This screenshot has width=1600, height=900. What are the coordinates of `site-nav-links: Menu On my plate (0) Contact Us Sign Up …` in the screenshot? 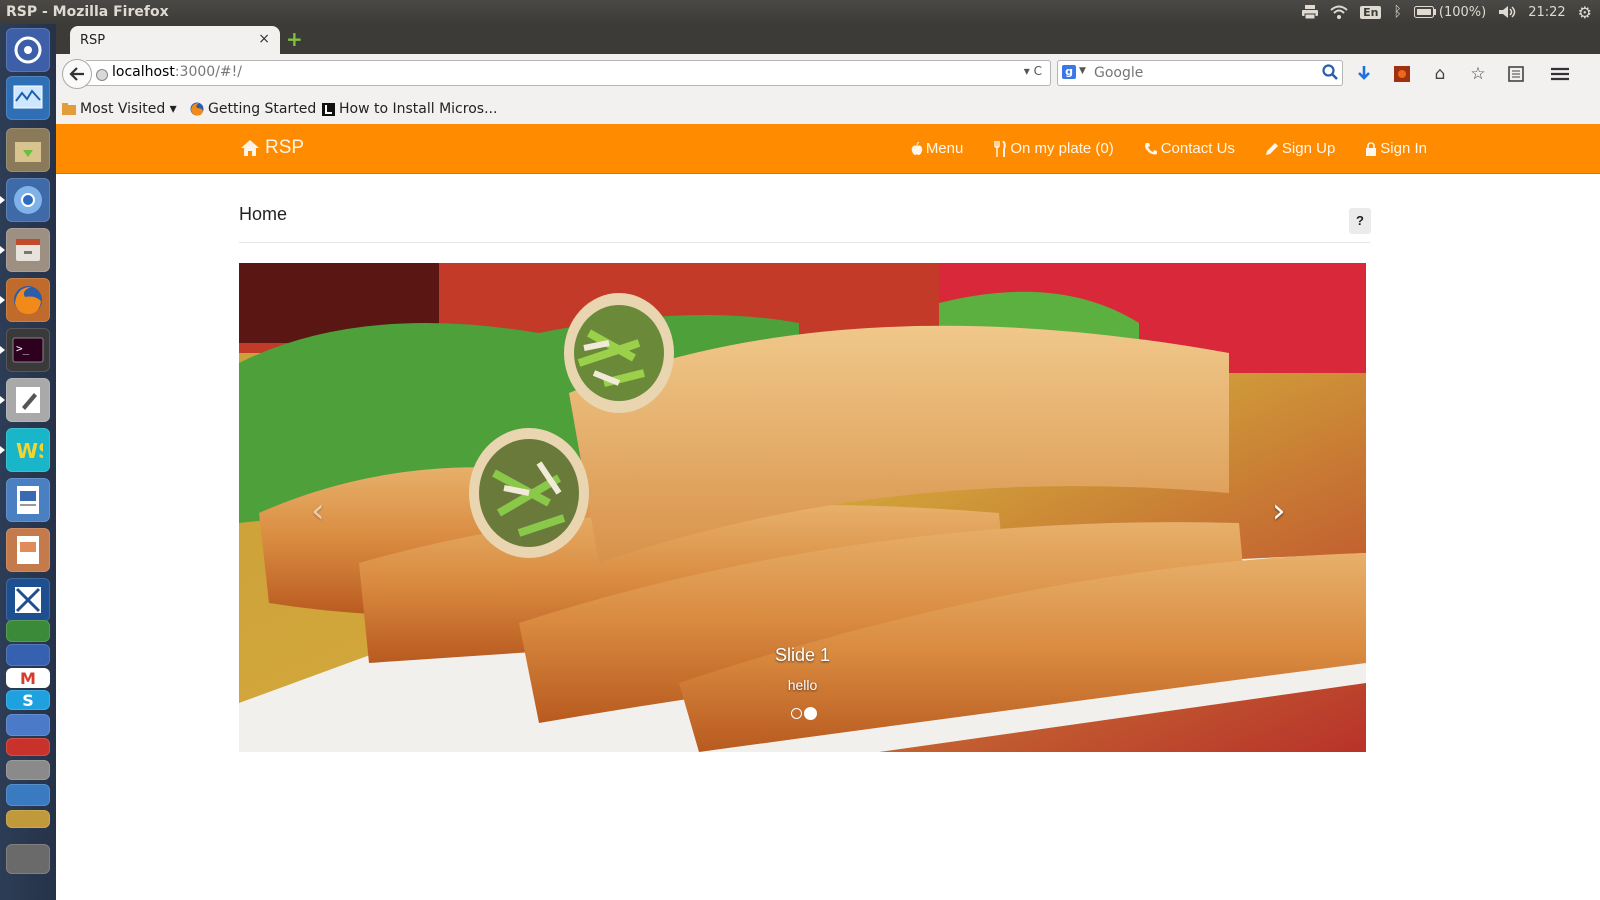 It's located at (1169, 148).